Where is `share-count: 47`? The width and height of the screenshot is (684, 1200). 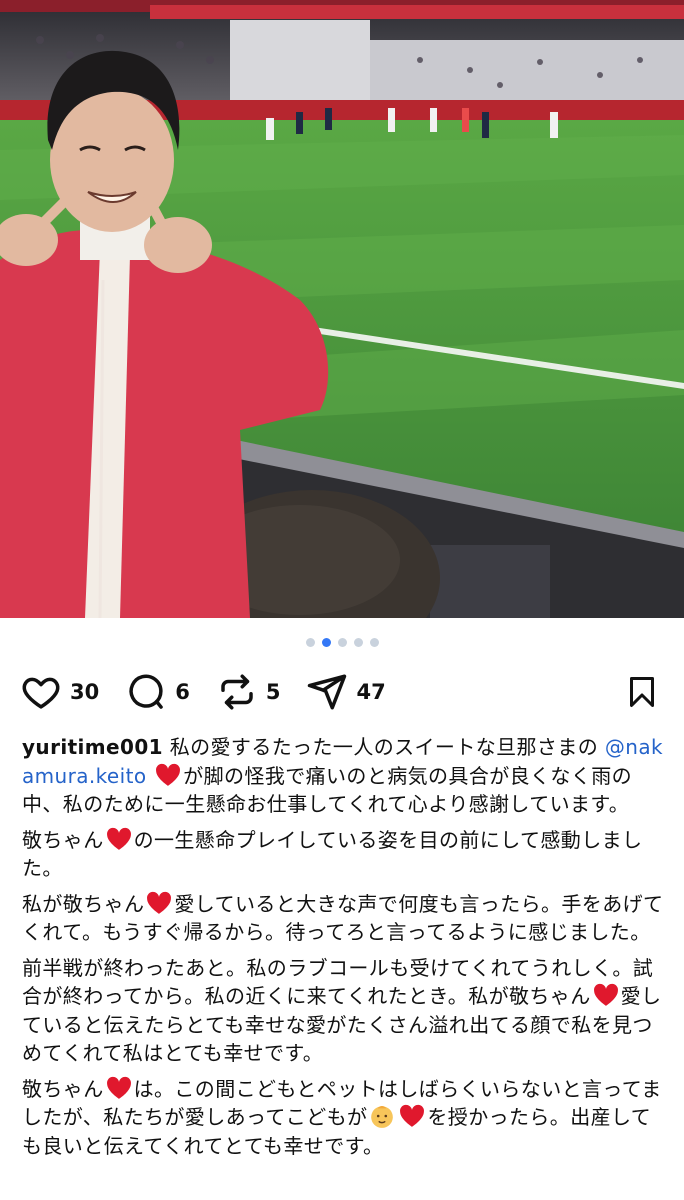 share-count: 47 is located at coordinates (371, 692).